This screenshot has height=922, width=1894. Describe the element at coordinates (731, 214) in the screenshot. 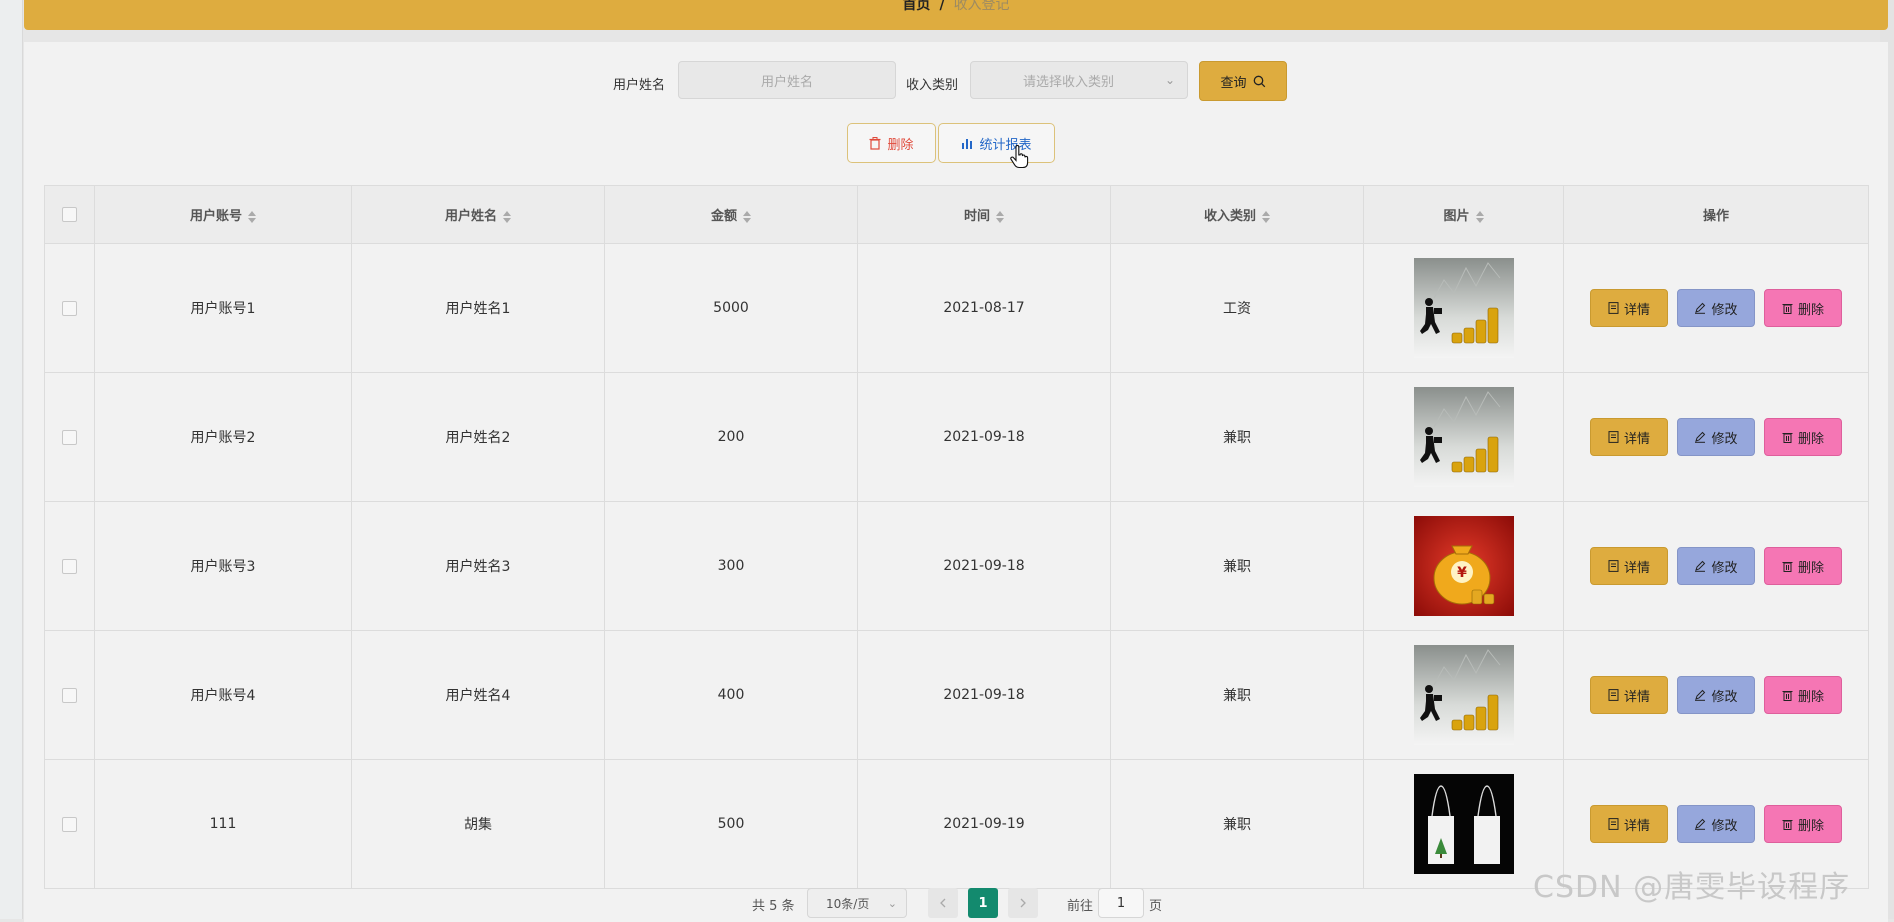

I see `column-header-amount: 金额` at that location.